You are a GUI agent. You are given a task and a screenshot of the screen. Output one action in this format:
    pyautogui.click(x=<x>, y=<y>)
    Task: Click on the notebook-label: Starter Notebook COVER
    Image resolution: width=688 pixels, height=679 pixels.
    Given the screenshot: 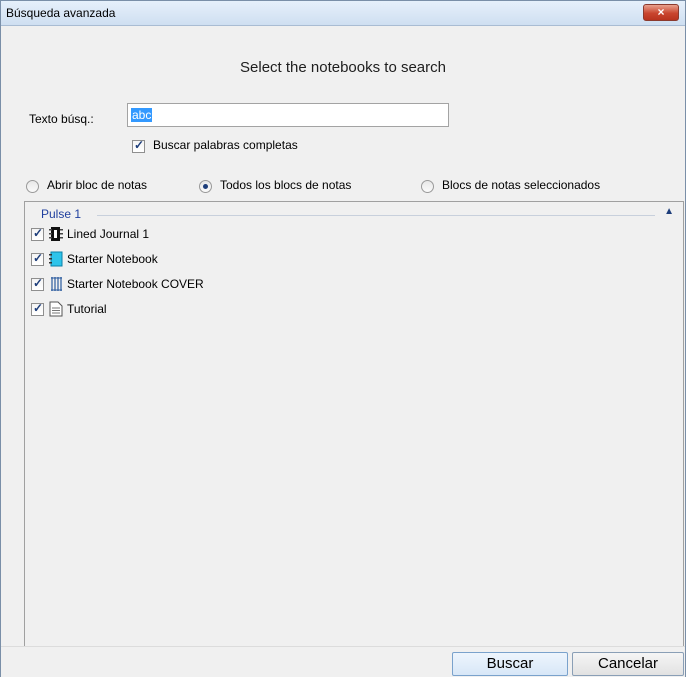 What is the action you would take?
    pyautogui.click(x=135, y=284)
    